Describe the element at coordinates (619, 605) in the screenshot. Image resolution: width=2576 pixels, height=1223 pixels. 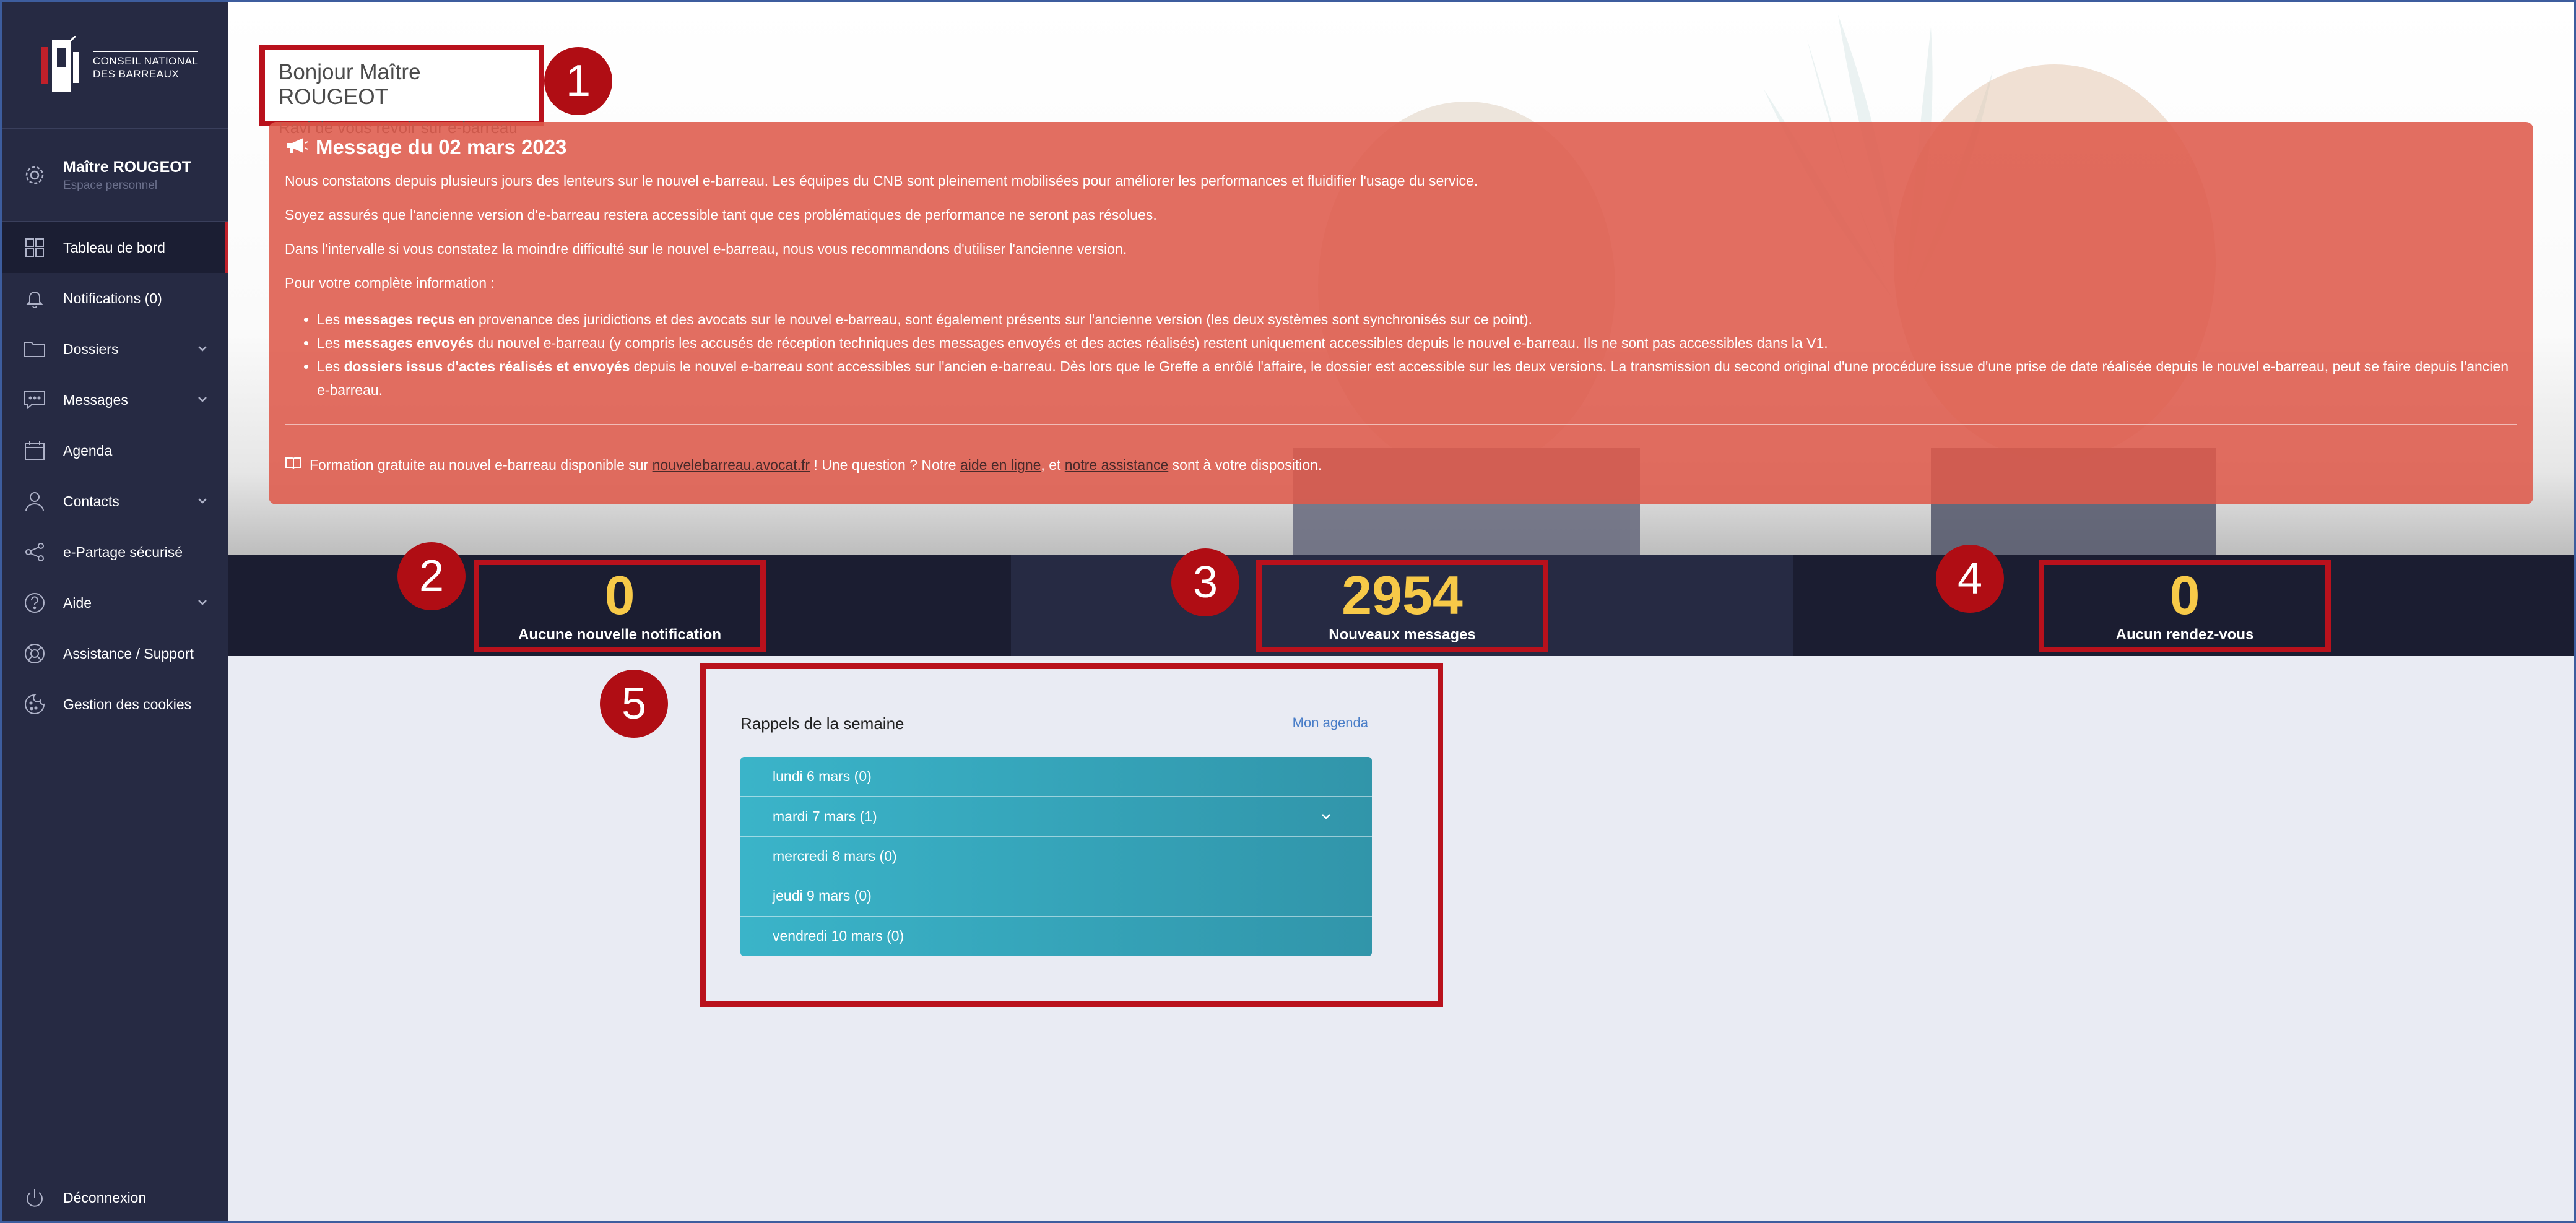
I see `stat-notifications: 0 Aucune nouvelle notification` at that location.